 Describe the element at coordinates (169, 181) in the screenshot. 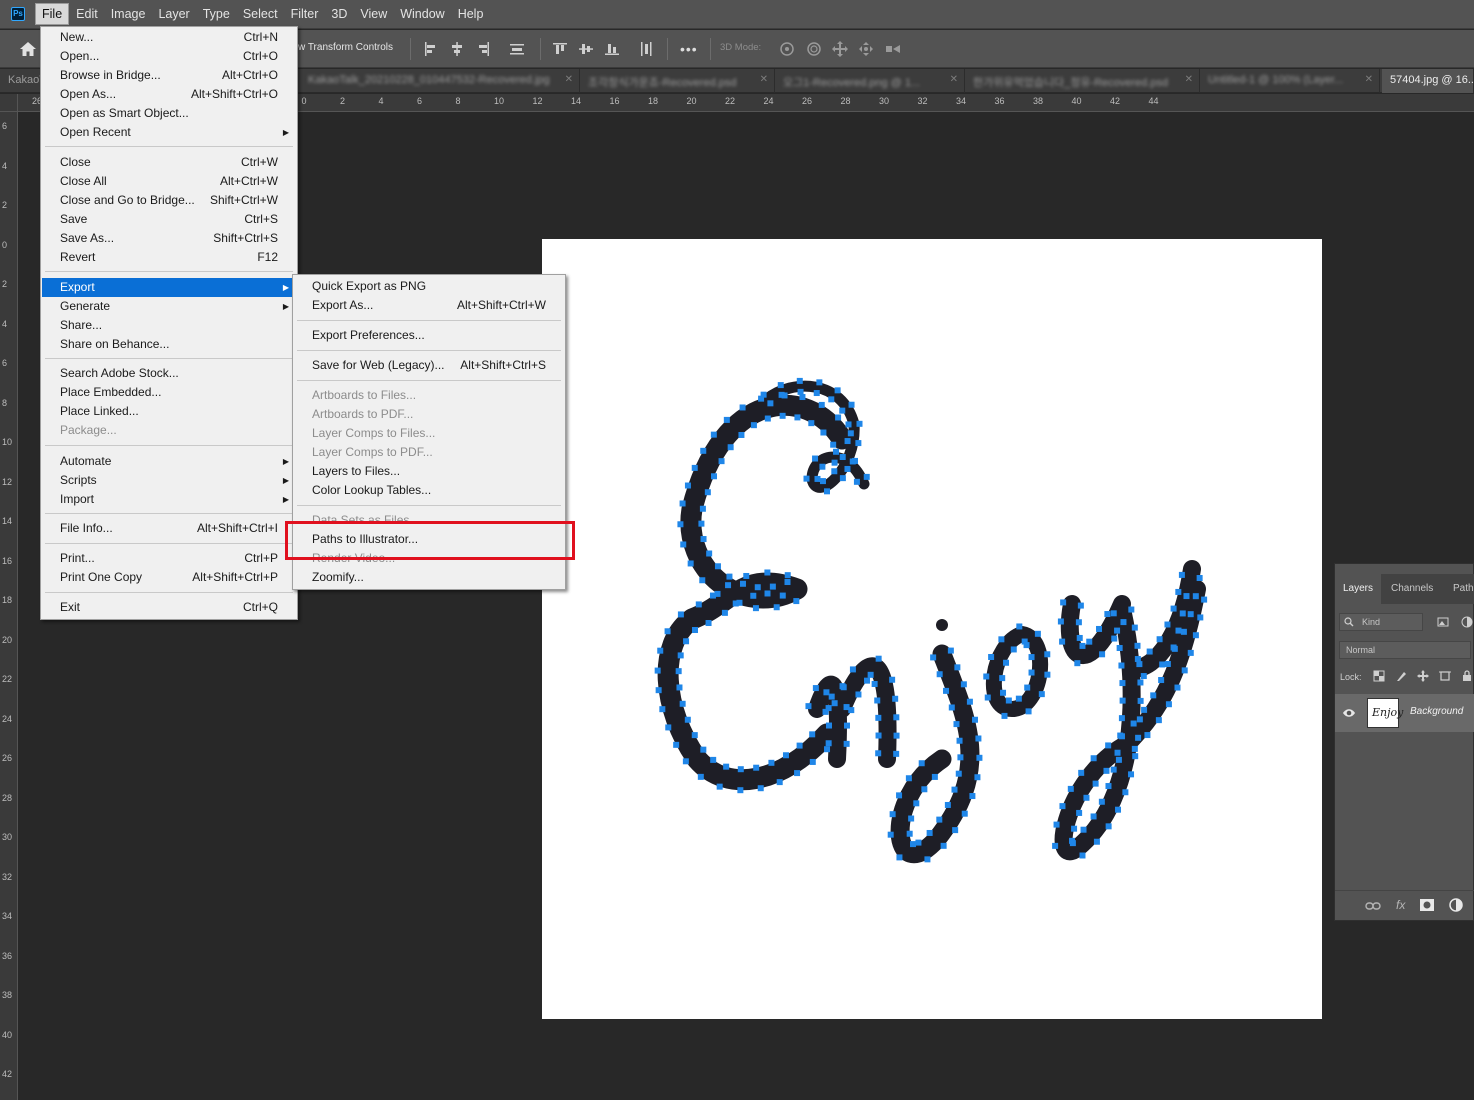

I see `menu-item-close-all: Close All Alt+Ctrl+W` at that location.